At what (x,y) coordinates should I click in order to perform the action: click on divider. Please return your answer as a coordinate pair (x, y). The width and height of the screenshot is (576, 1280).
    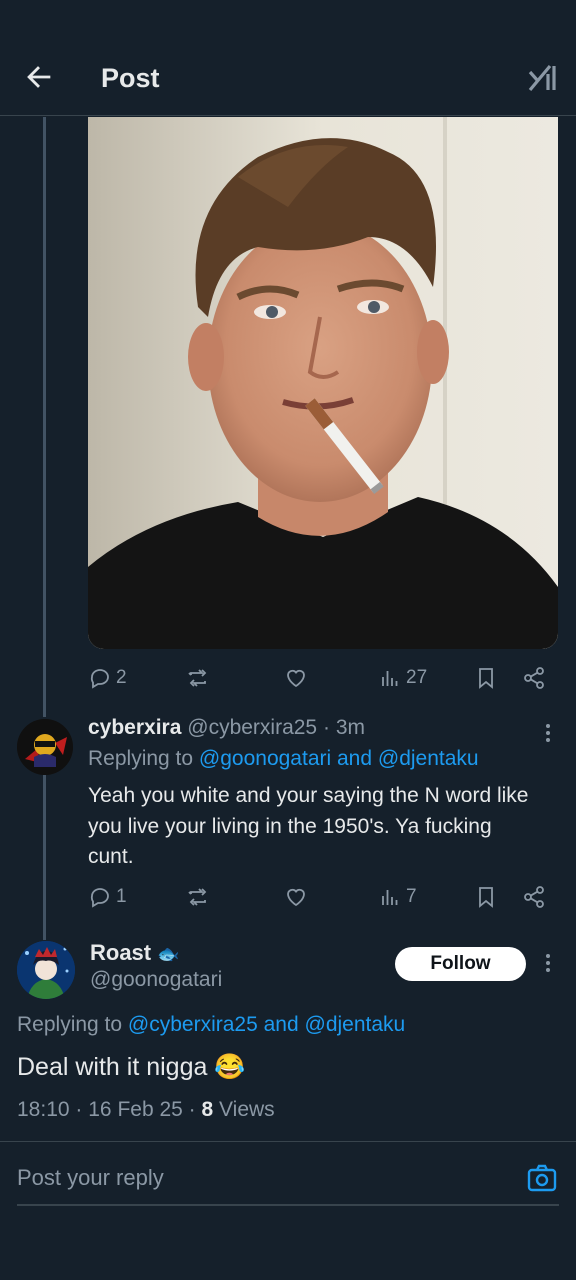
    Looking at the image, I should click on (288, 1141).